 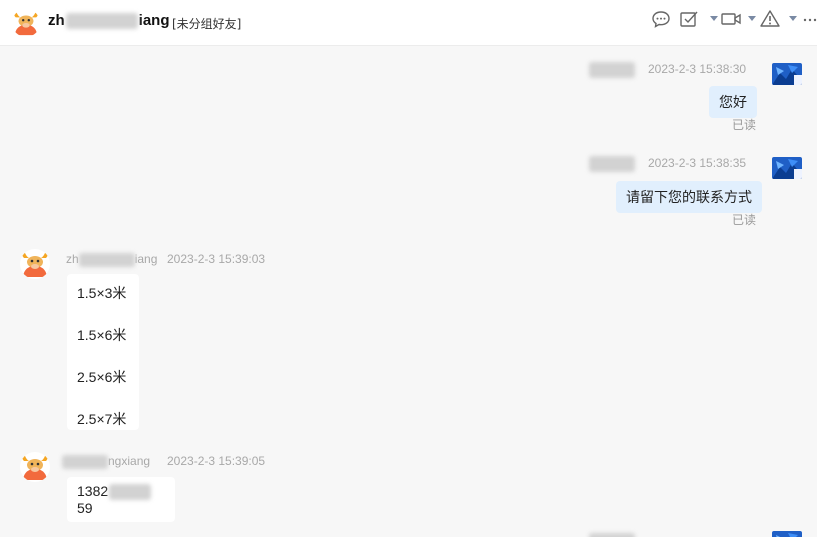 What do you see at coordinates (103, 352) in the screenshot?
I see `message-bubble: 1.5×3米 1.5×6米 2.5×6米 2.5×7米` at bounding box center [103, 352].